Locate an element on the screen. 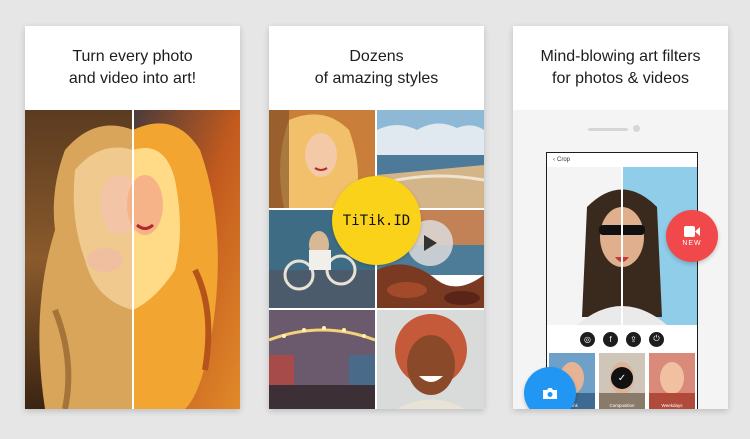  phone-speaker is located at coordinates (608, 129).